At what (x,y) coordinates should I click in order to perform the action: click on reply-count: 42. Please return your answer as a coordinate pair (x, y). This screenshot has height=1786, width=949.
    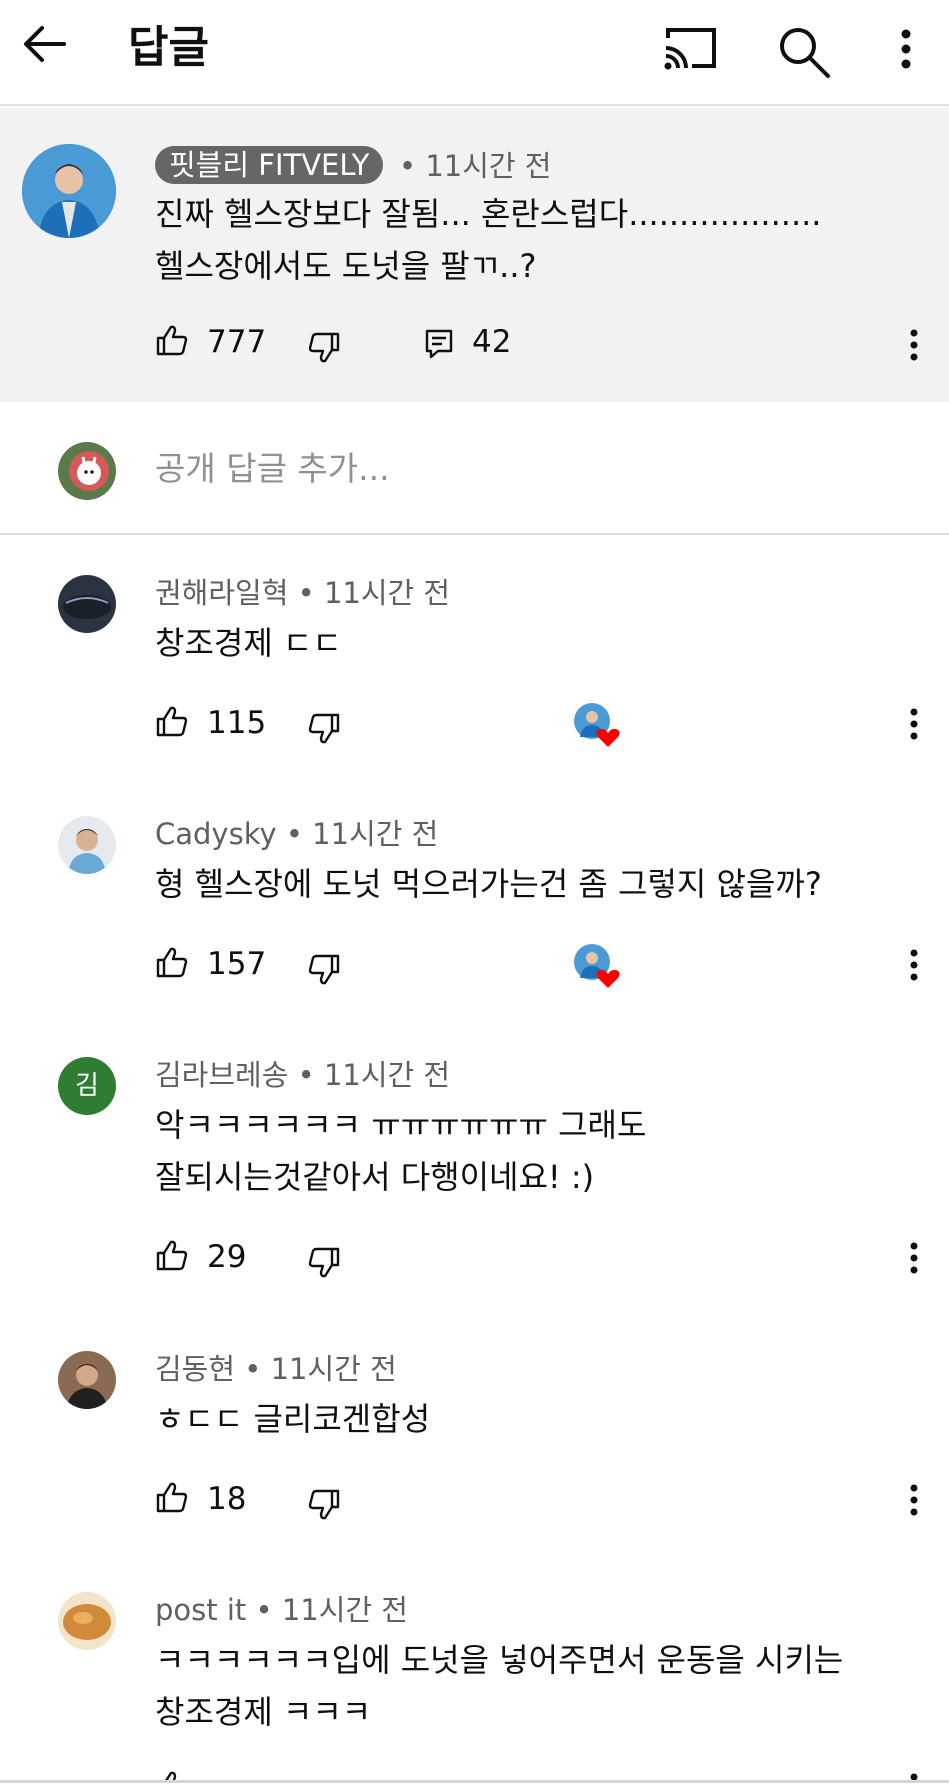
    Looking at the image, I should click on (491, 342).